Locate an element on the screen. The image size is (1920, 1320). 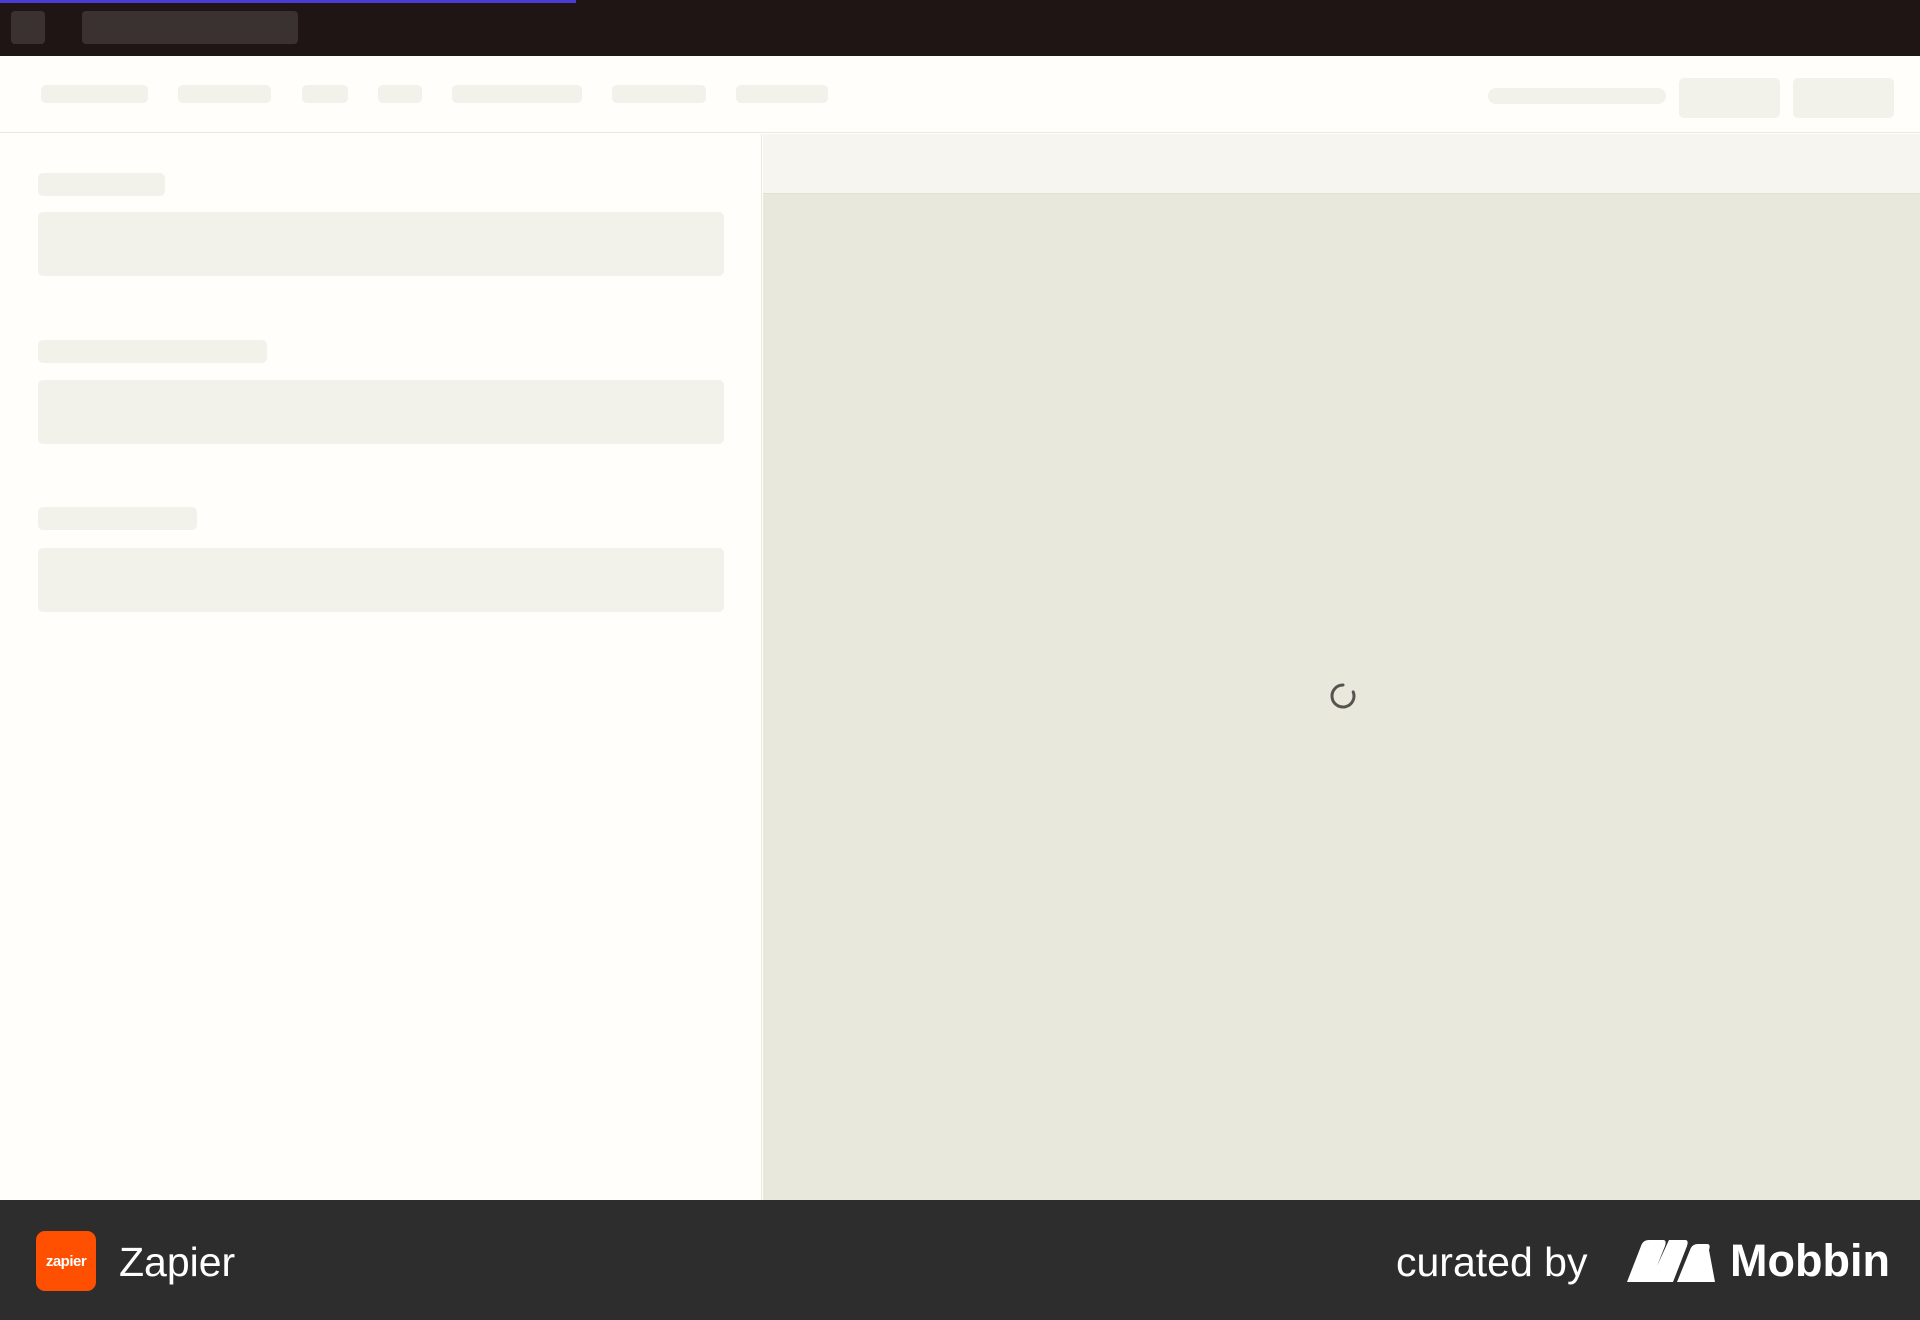
page-load-progress-bar is located at coordinates (288, 1).